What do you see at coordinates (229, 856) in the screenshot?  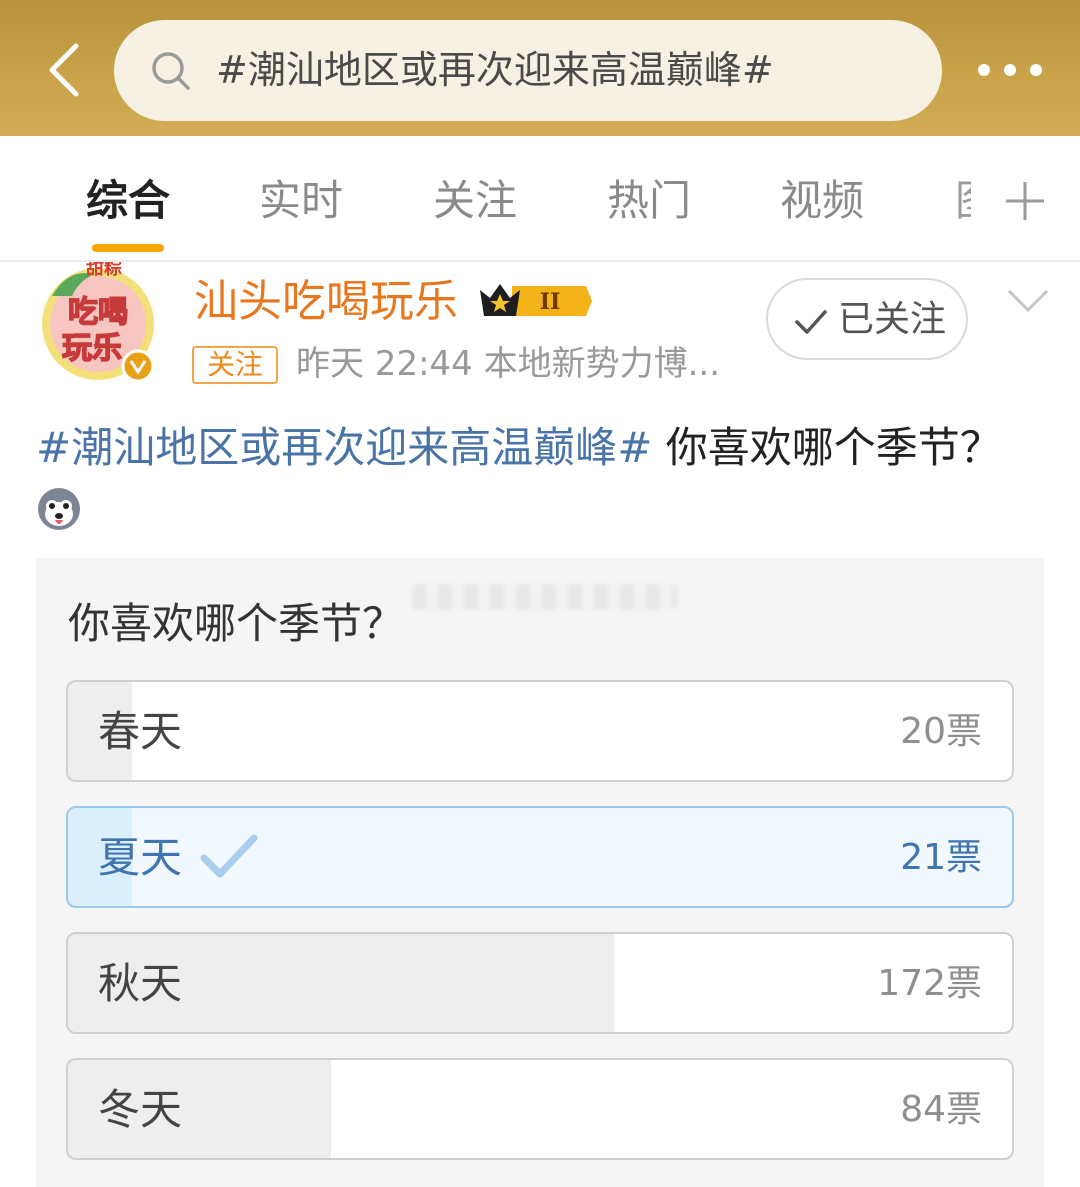 I see `selected-check-icon` at bounding box center [229, 856].